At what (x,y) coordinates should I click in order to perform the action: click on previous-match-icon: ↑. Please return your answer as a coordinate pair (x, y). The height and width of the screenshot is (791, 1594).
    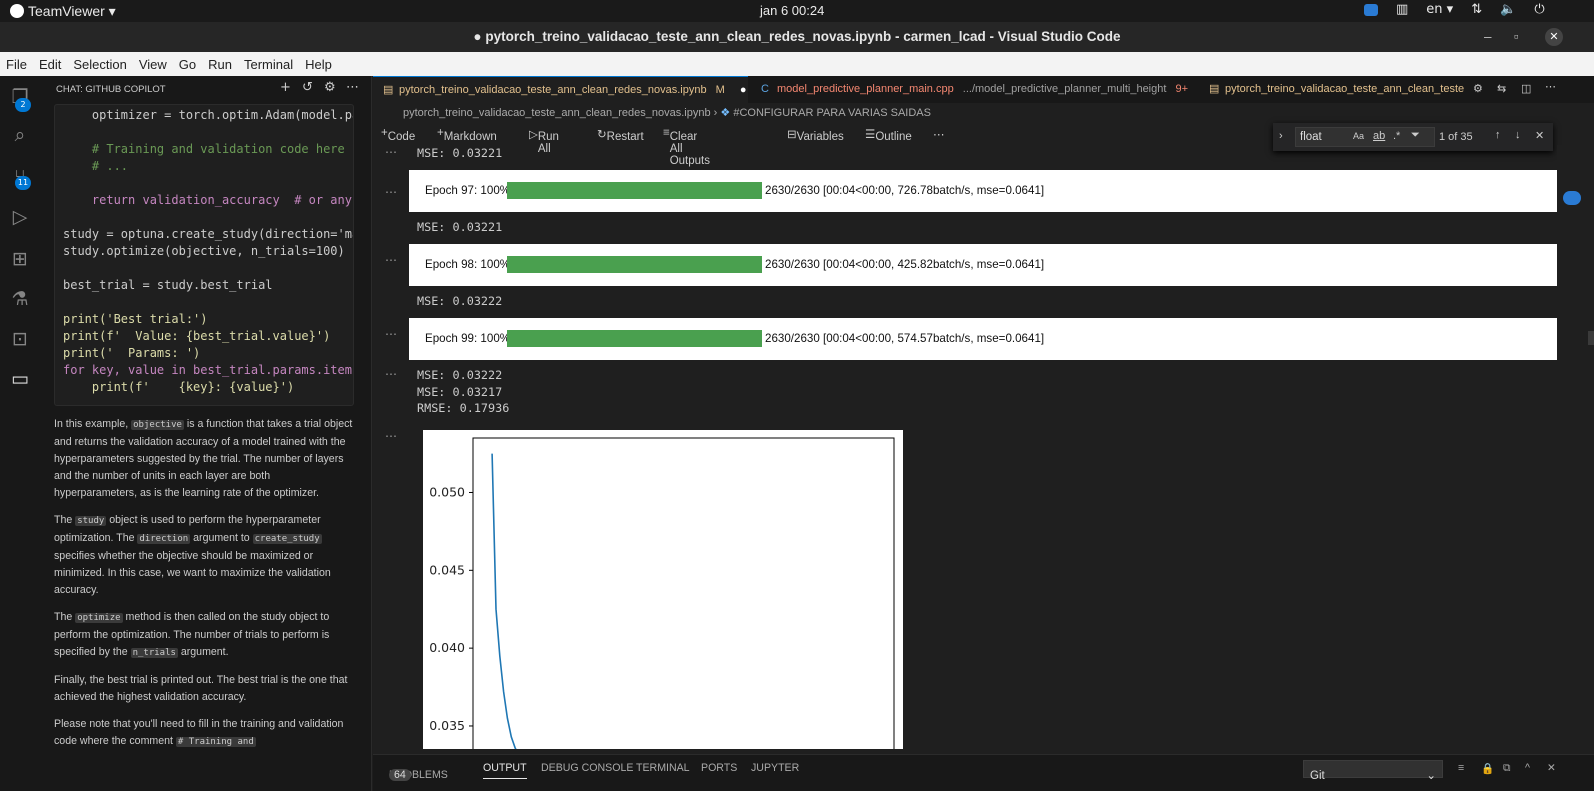
    Looking at the image, I should click on (1498, 135).